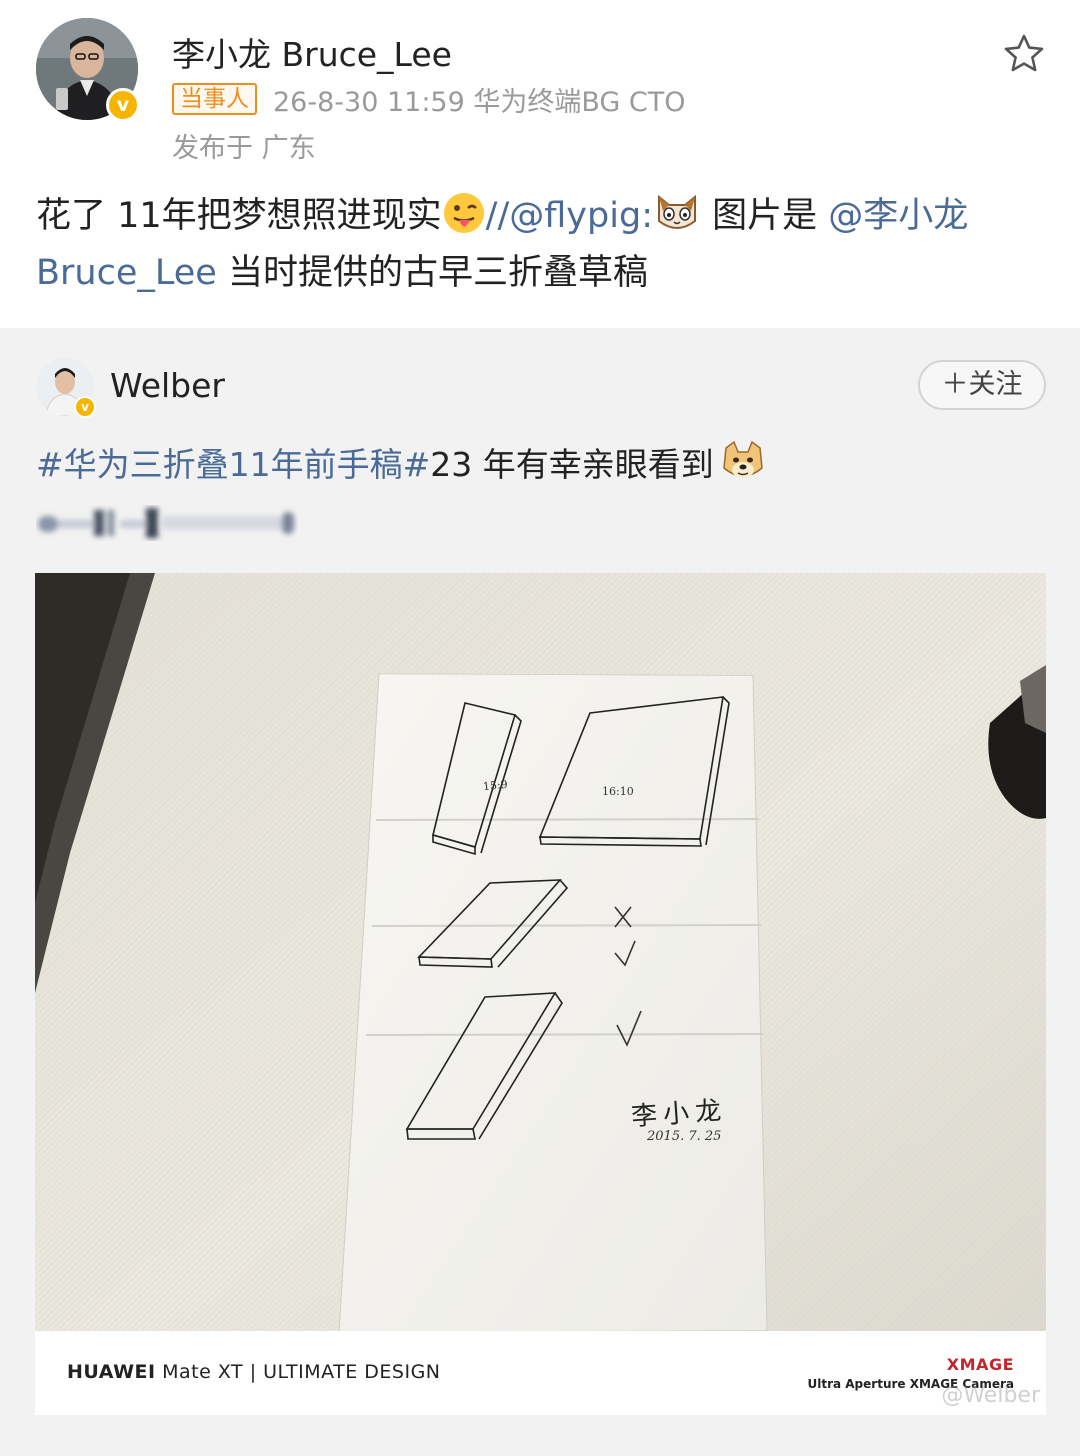 The image size is (1080, 1456). What do you see at coordinates (676, 211) in the screenshot?
I see `cat-emoji` at bounding box center [676, 211].